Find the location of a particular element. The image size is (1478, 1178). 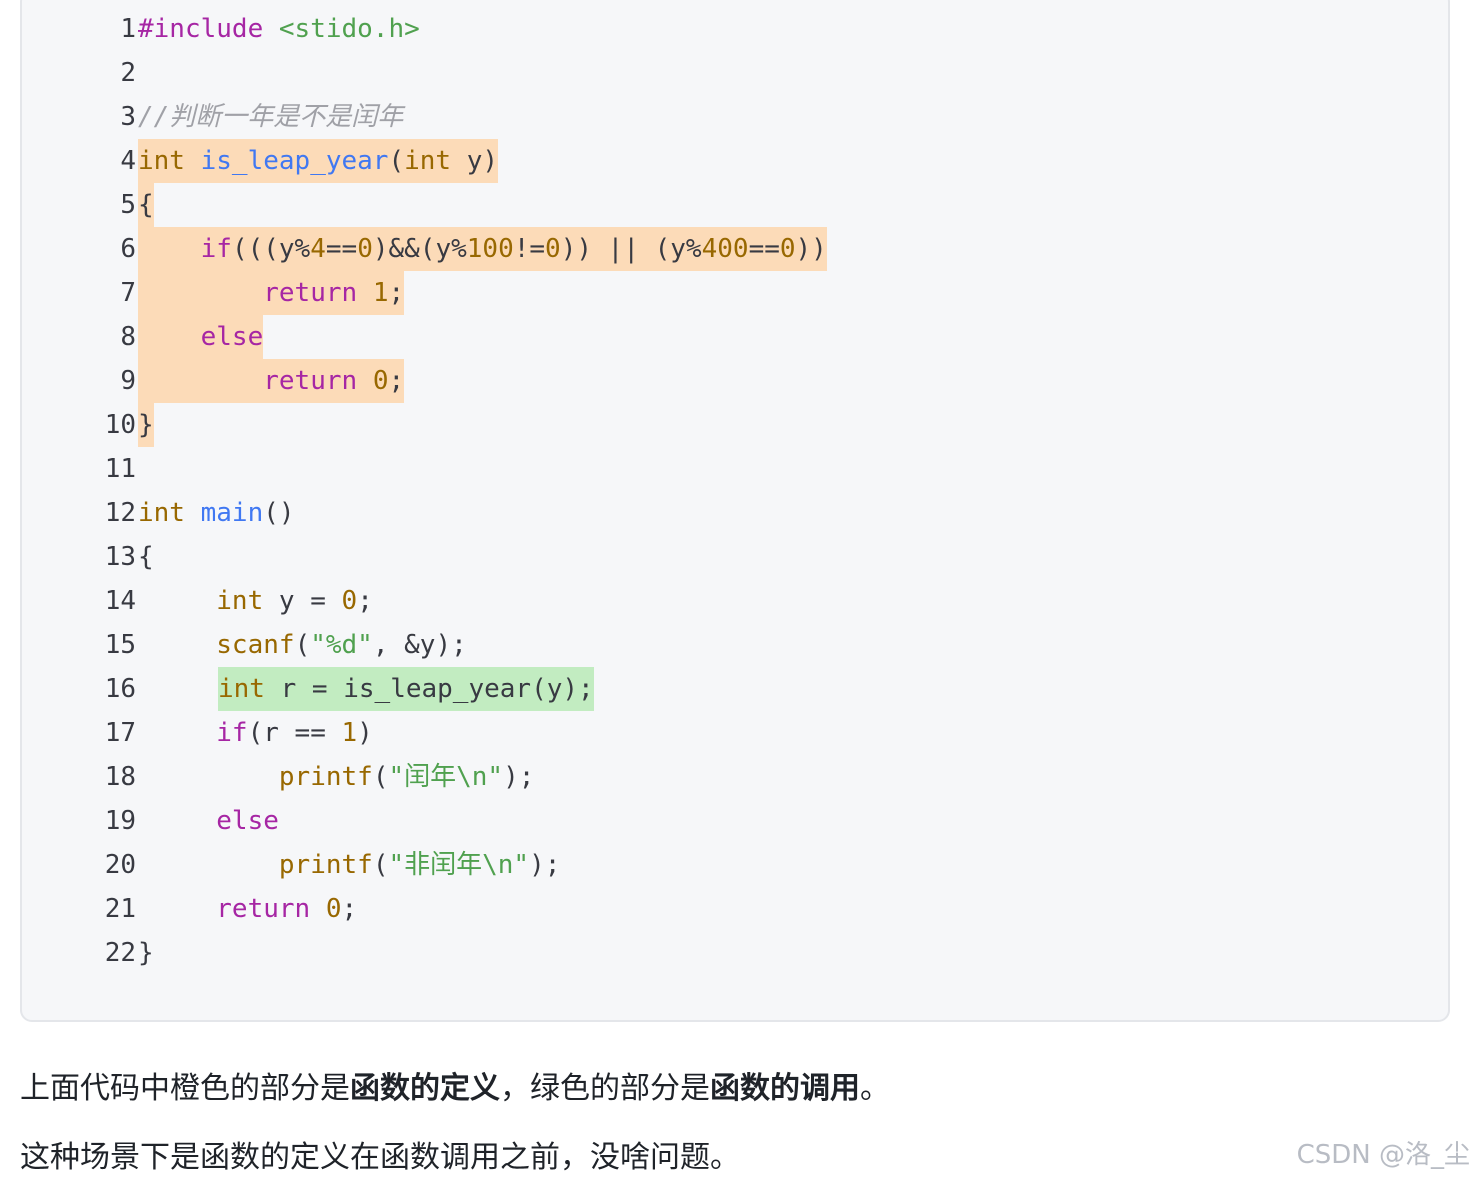

code-token-call: scanf is located at coordinates (255, 645).